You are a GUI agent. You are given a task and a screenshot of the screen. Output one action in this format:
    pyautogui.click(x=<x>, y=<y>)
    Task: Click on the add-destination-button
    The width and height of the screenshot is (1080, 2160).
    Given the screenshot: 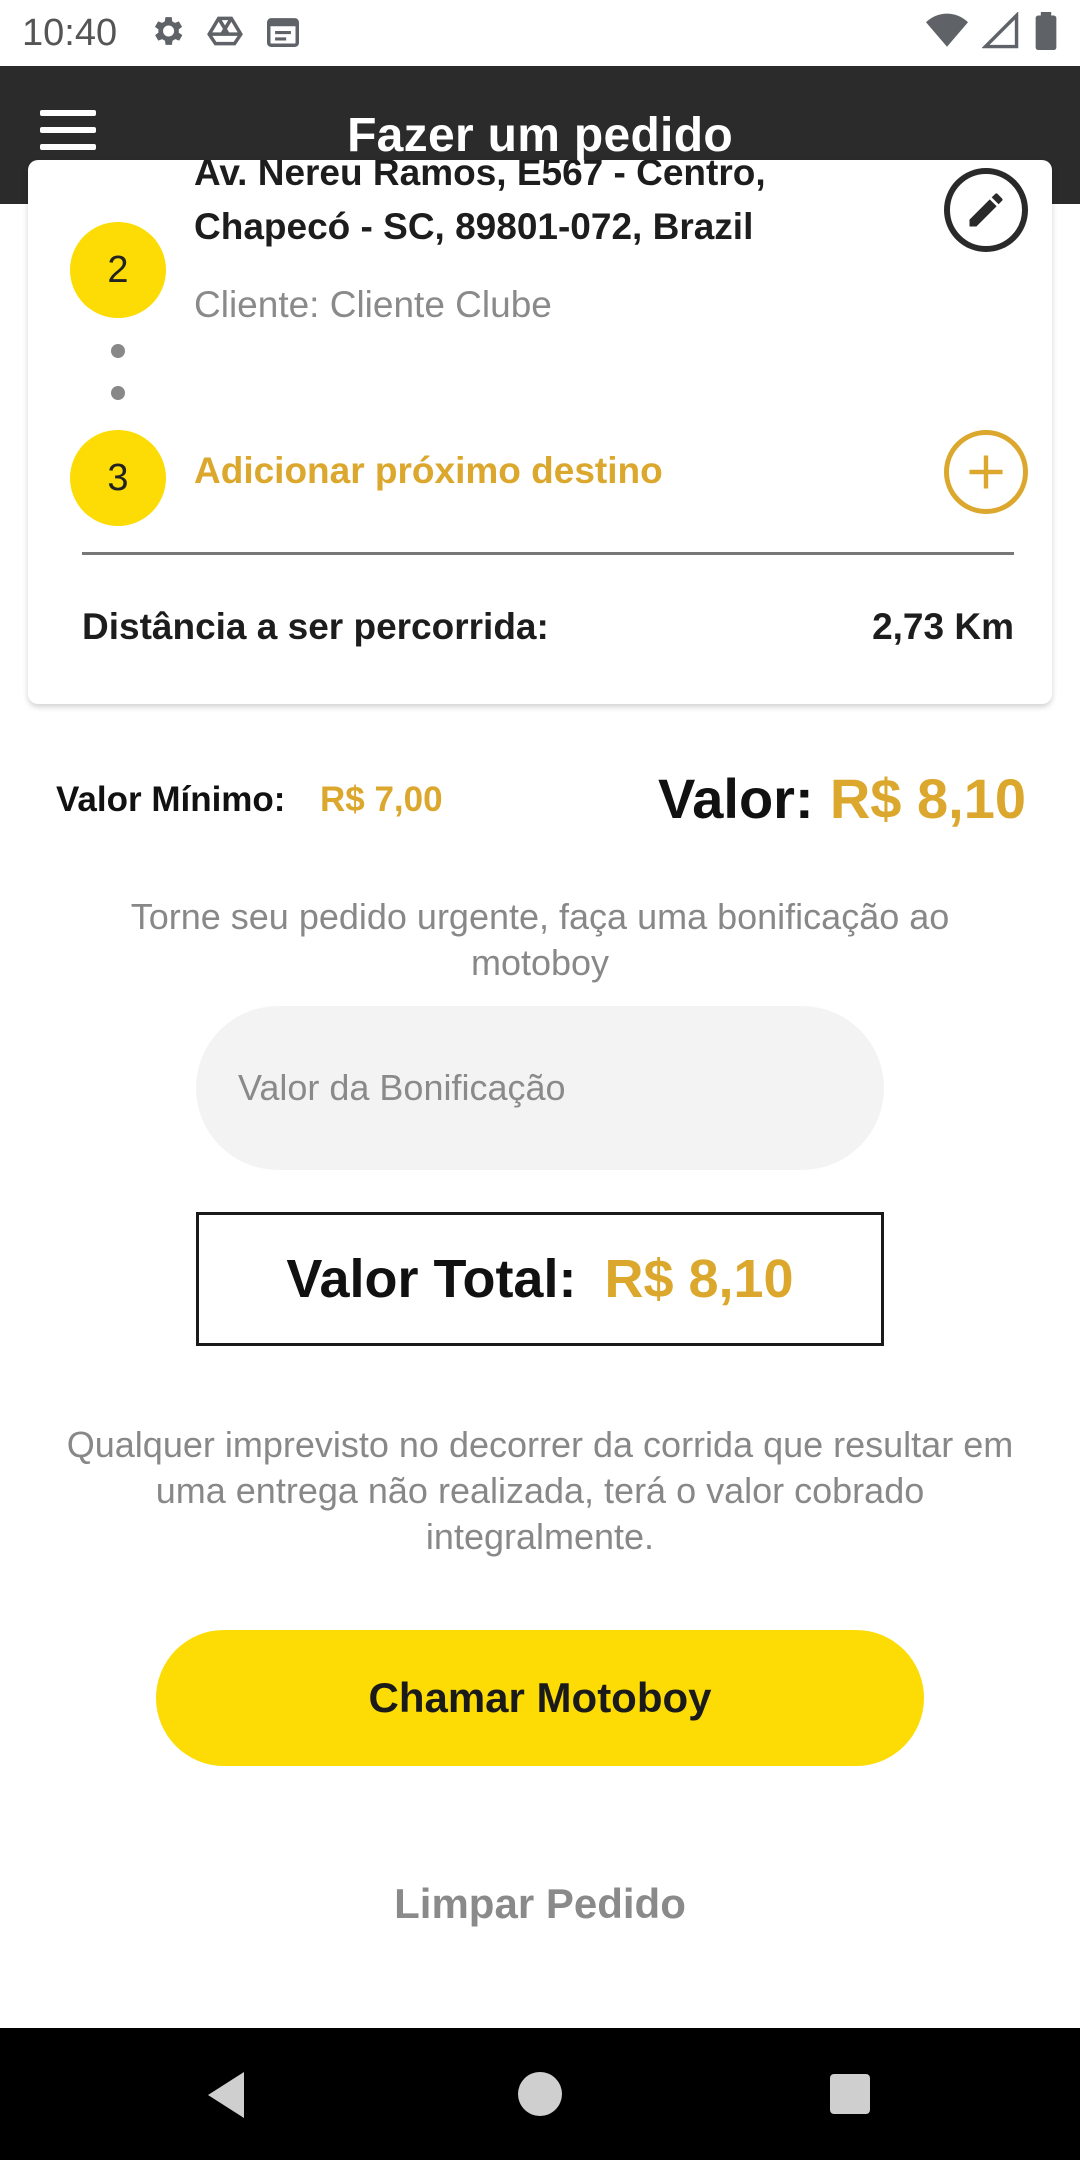 What is the action you would take?
    pyautogui.click(x=986, y=472)
    